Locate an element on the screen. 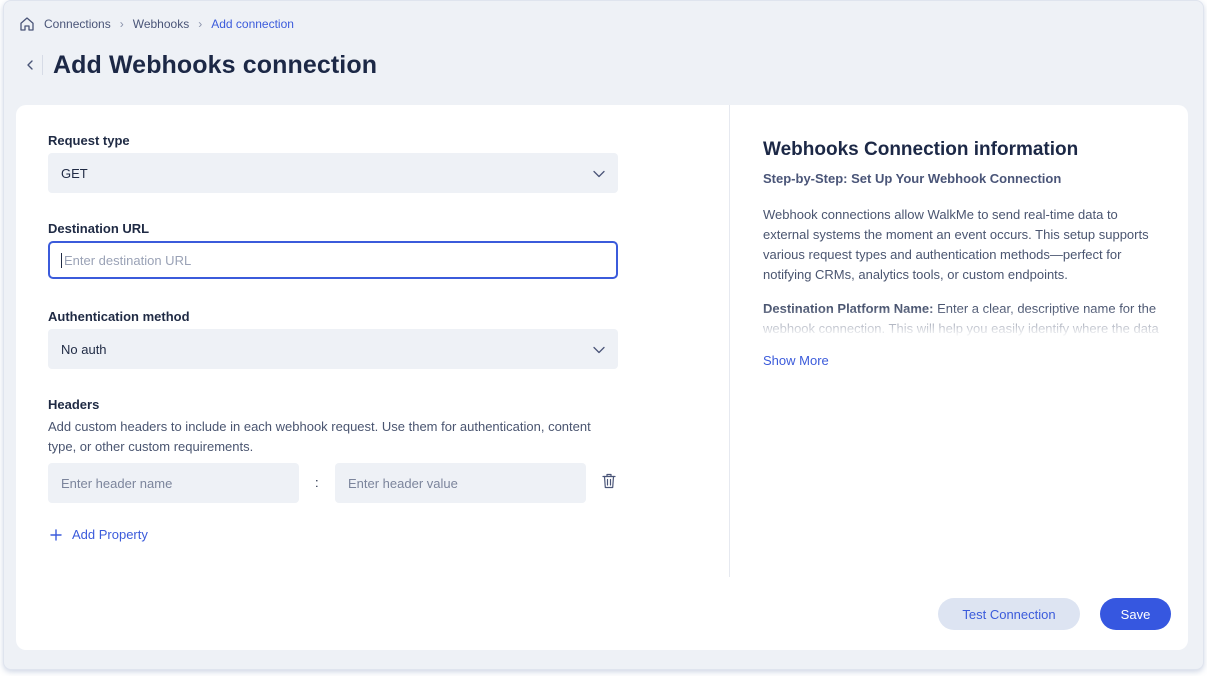  auth-method-label: Authentication method is located at coordinates (119, 316).